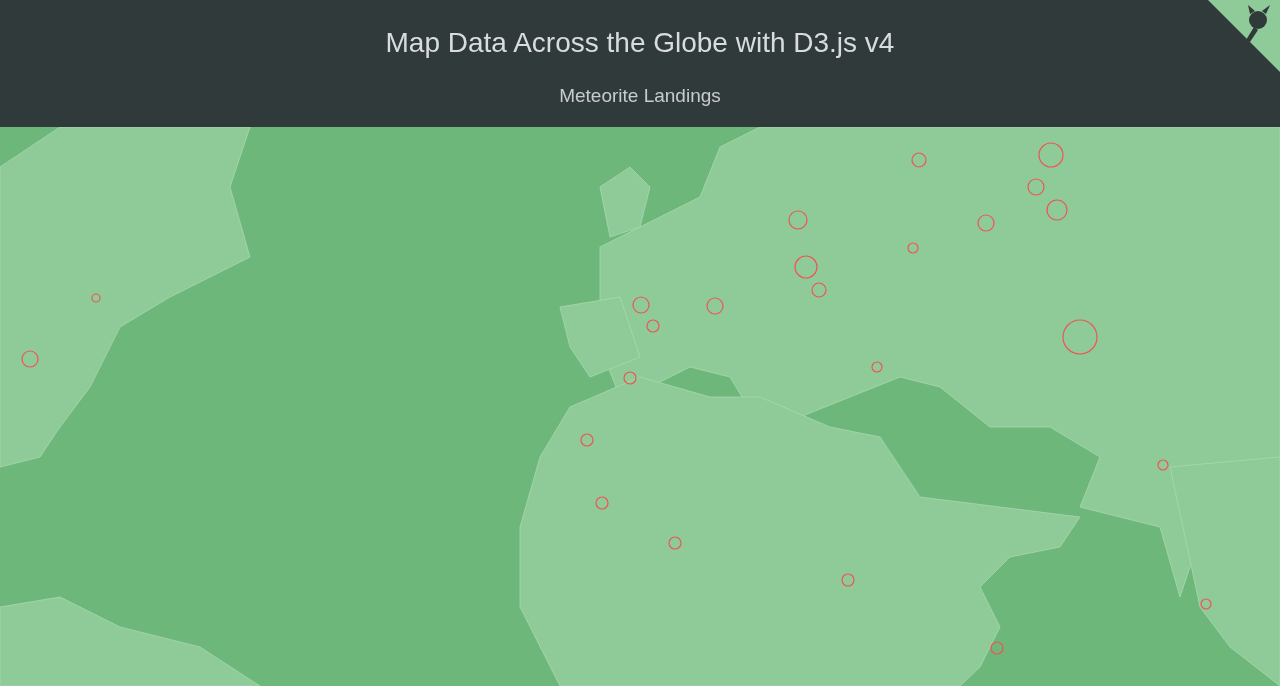  What do you see at coordinates (640, 96) in the screenshot?
I see `page-subtitle: Meteorite Landings` at bounding box center [640, 96].